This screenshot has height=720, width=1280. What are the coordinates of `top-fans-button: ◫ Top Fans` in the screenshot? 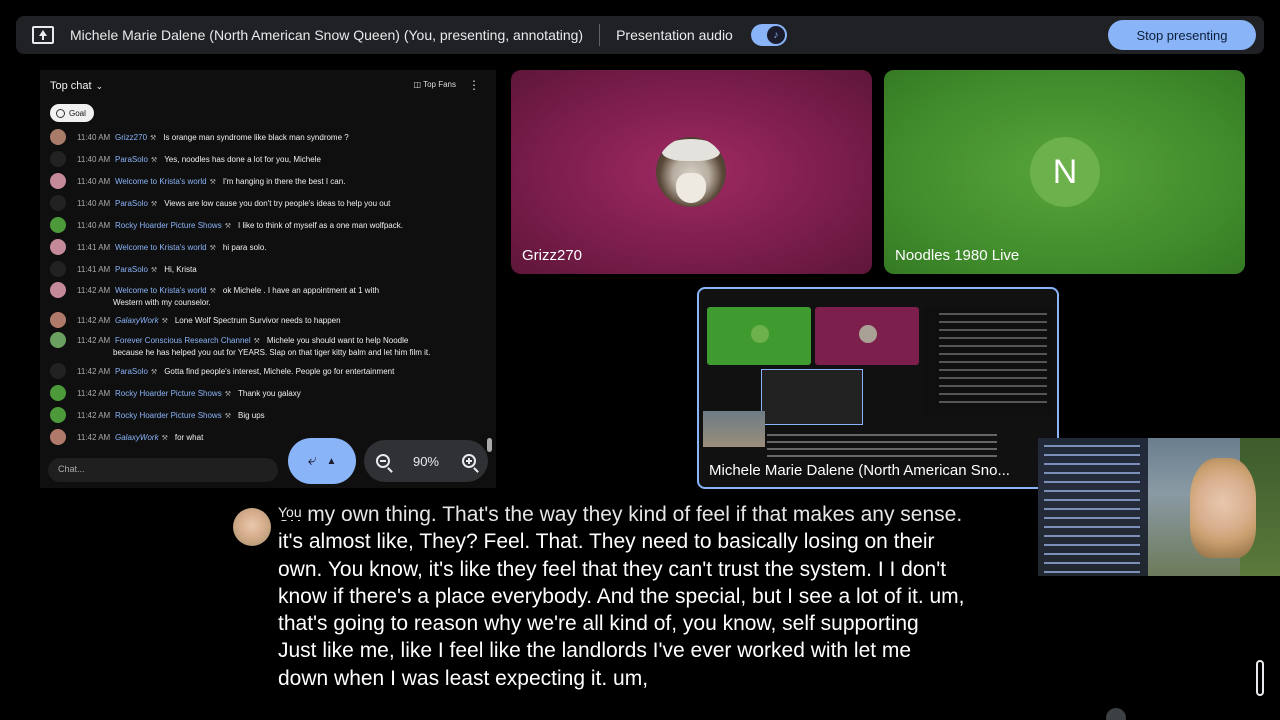 It's located at (434, 84).